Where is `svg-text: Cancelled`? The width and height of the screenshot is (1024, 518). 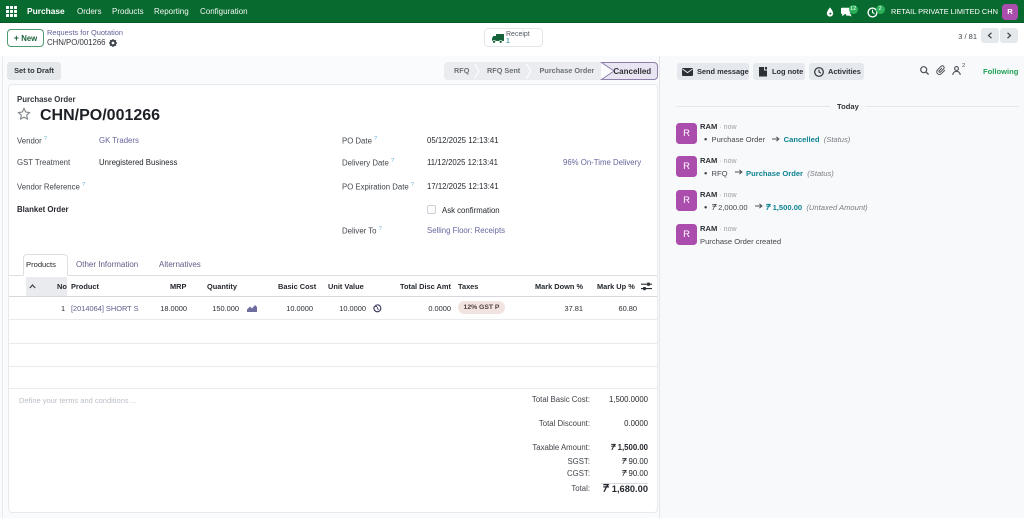
svg-text: Cancelled is located at coordinates (632, 71).